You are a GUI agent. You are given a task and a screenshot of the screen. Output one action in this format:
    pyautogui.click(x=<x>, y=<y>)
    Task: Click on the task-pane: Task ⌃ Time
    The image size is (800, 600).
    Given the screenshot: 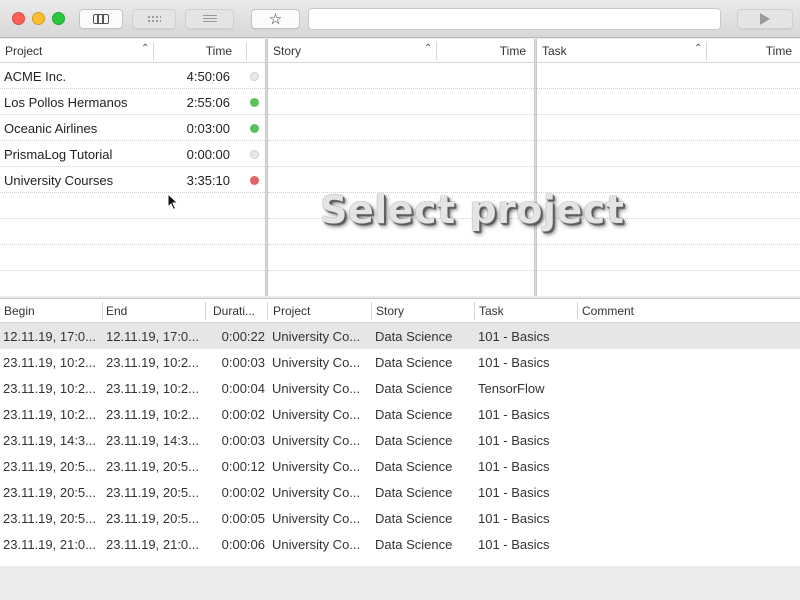 What is the action you would take?
    pyautogui.click(x=668, y=167)
    